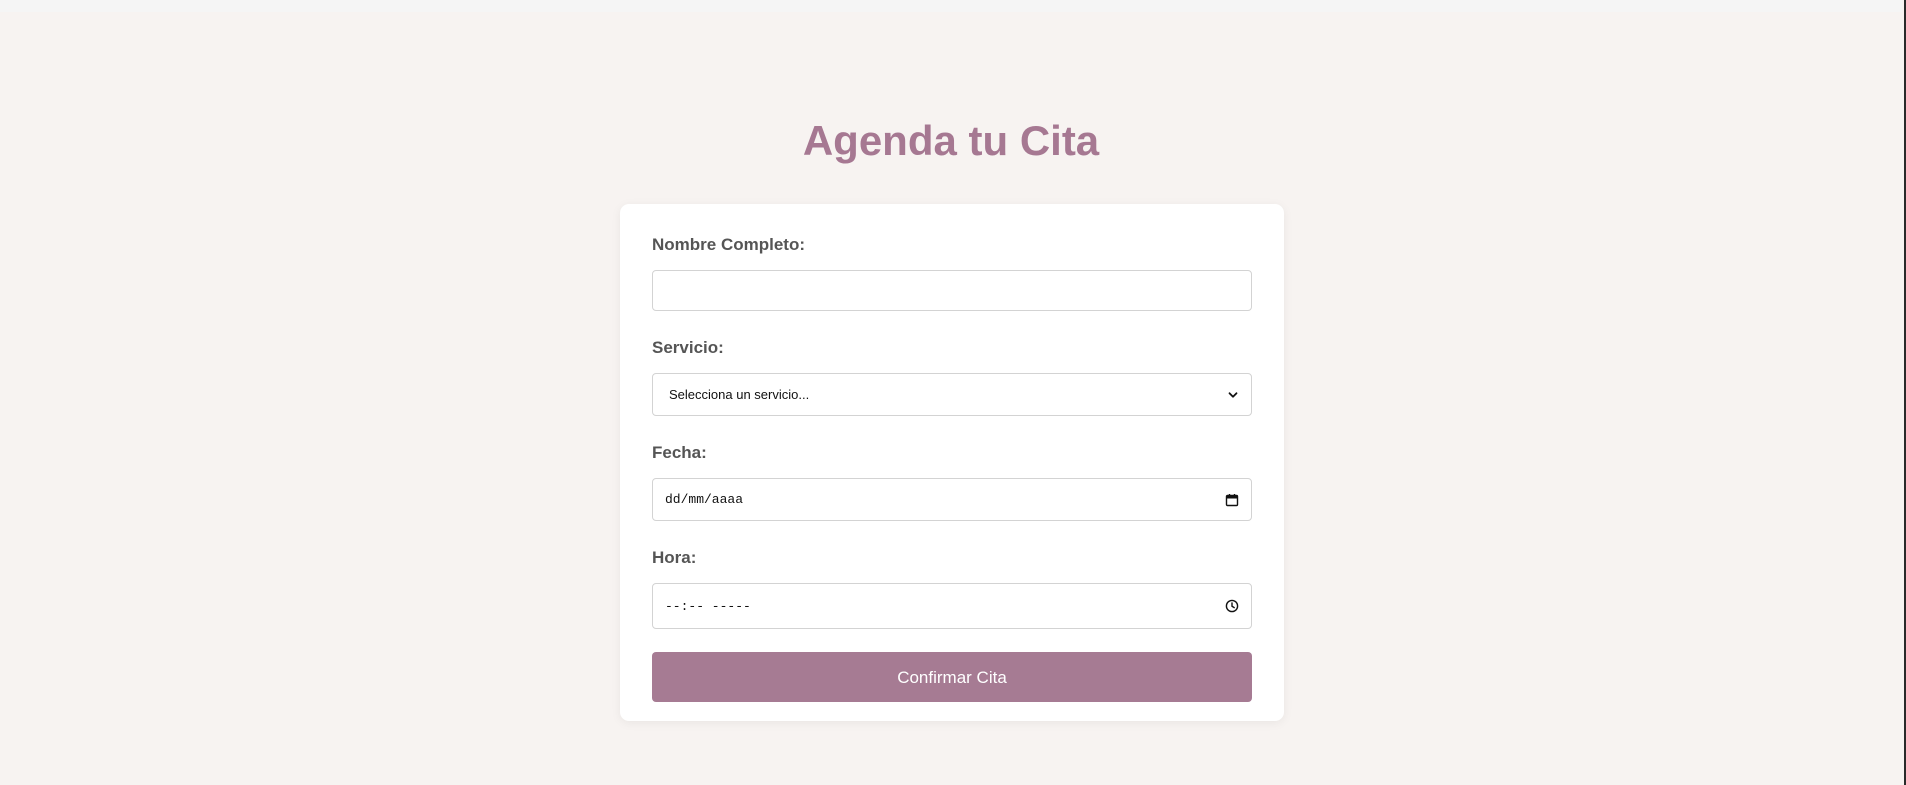 This screenshot has height=785, width=1906. Describe the element at coordinates (952, 290) in the screenshot. I see `name-input` at that location.